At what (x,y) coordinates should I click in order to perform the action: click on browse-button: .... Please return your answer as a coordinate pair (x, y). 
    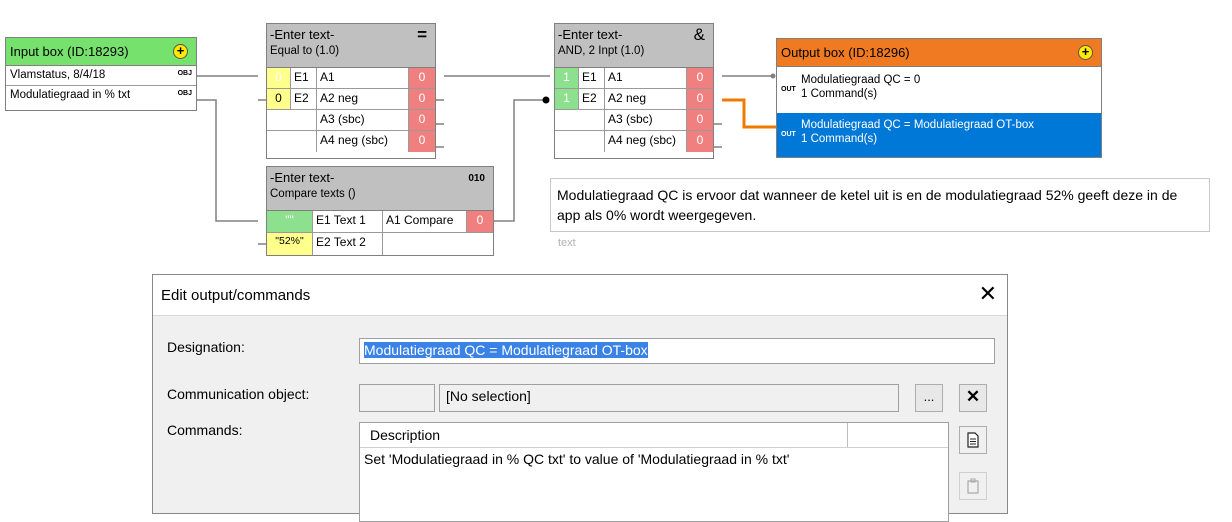
    Looking at the image, I should click on (929, 398).